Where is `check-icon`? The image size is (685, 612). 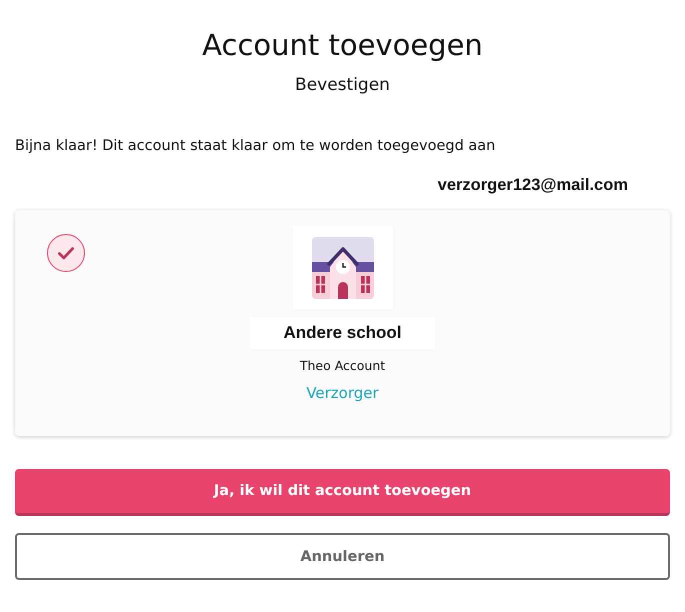 check-icon is located at coordinates (66, 253).